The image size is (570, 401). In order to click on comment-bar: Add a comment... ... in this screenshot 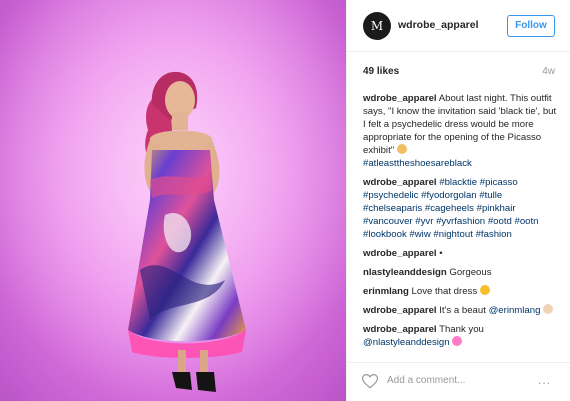, I will do `click(458, 381)`.